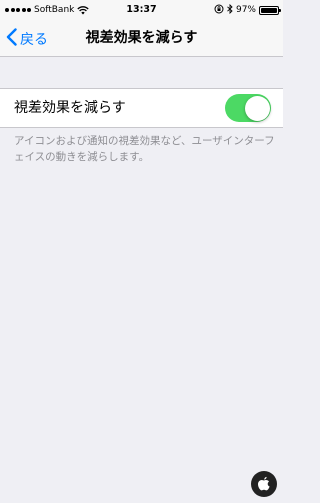 This screenshot has height=503, width=320. I want to click on battery-percent: 97%, so click(245, 10).